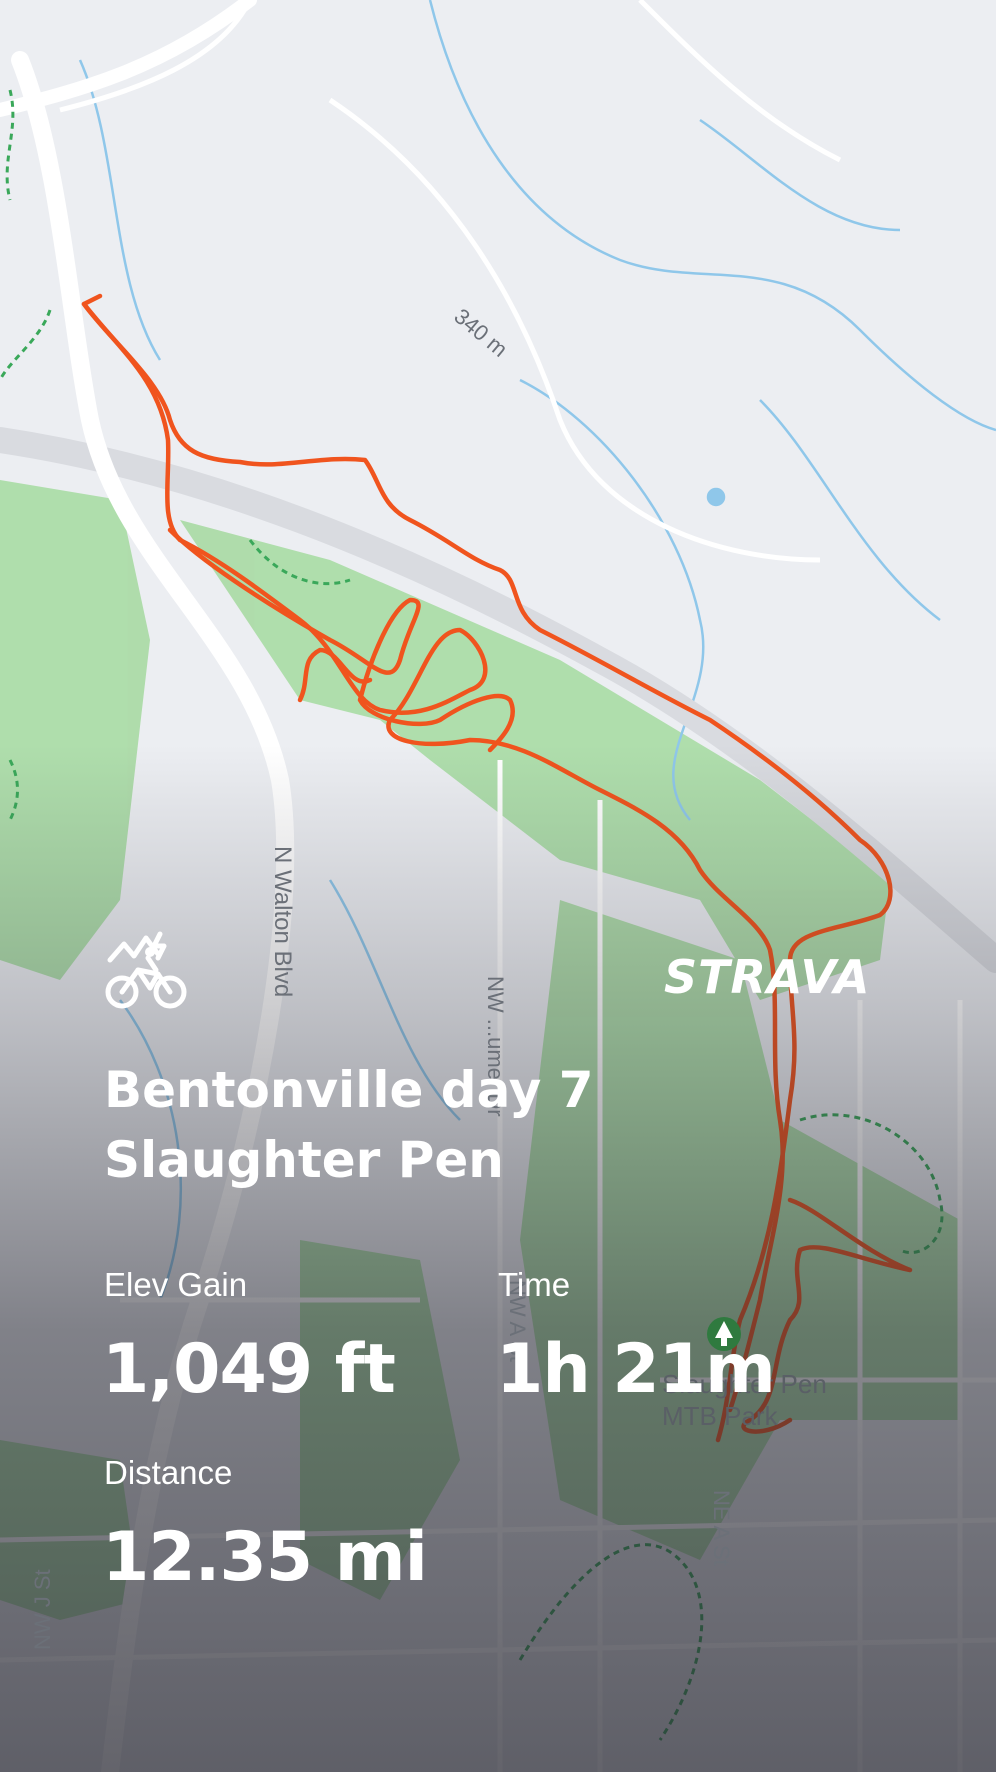  What do you see at coordinates (282, 922) in the screenshot?
I see `road-label-n-walton-blvd: N Walton Blvd` at bounding box center [282, 922].